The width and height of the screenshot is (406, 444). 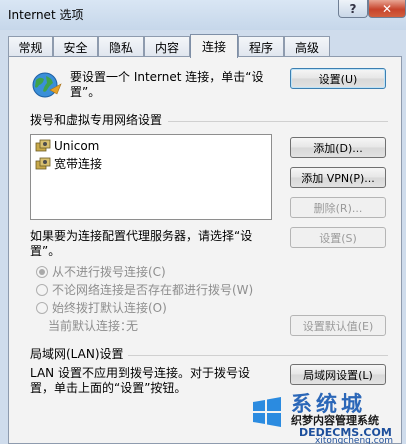 I want to click on dialup-heading: 拨号和虚拟专用网络设置, so click(x=96, y=120).